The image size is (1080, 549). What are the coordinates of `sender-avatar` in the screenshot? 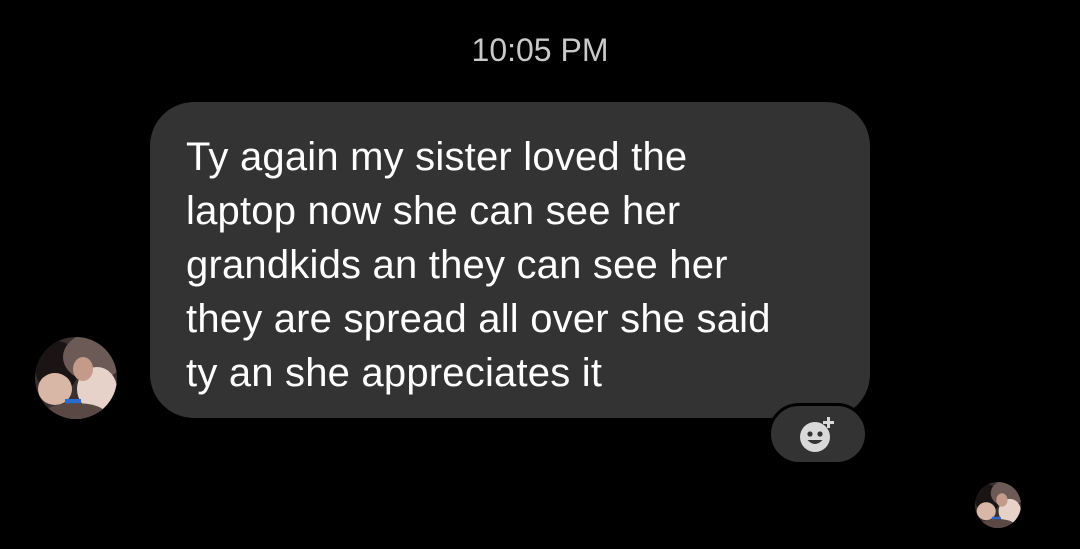 It's located at (76, 378).